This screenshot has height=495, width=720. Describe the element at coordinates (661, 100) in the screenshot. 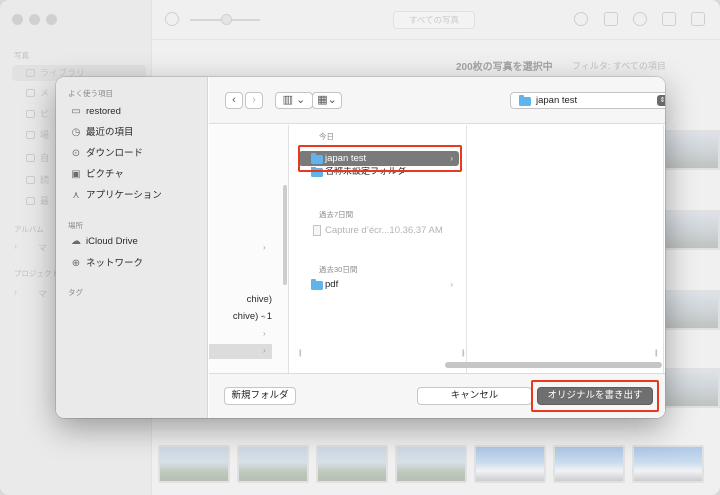

I see `popup-arrows-icon: ⇕` at that location.